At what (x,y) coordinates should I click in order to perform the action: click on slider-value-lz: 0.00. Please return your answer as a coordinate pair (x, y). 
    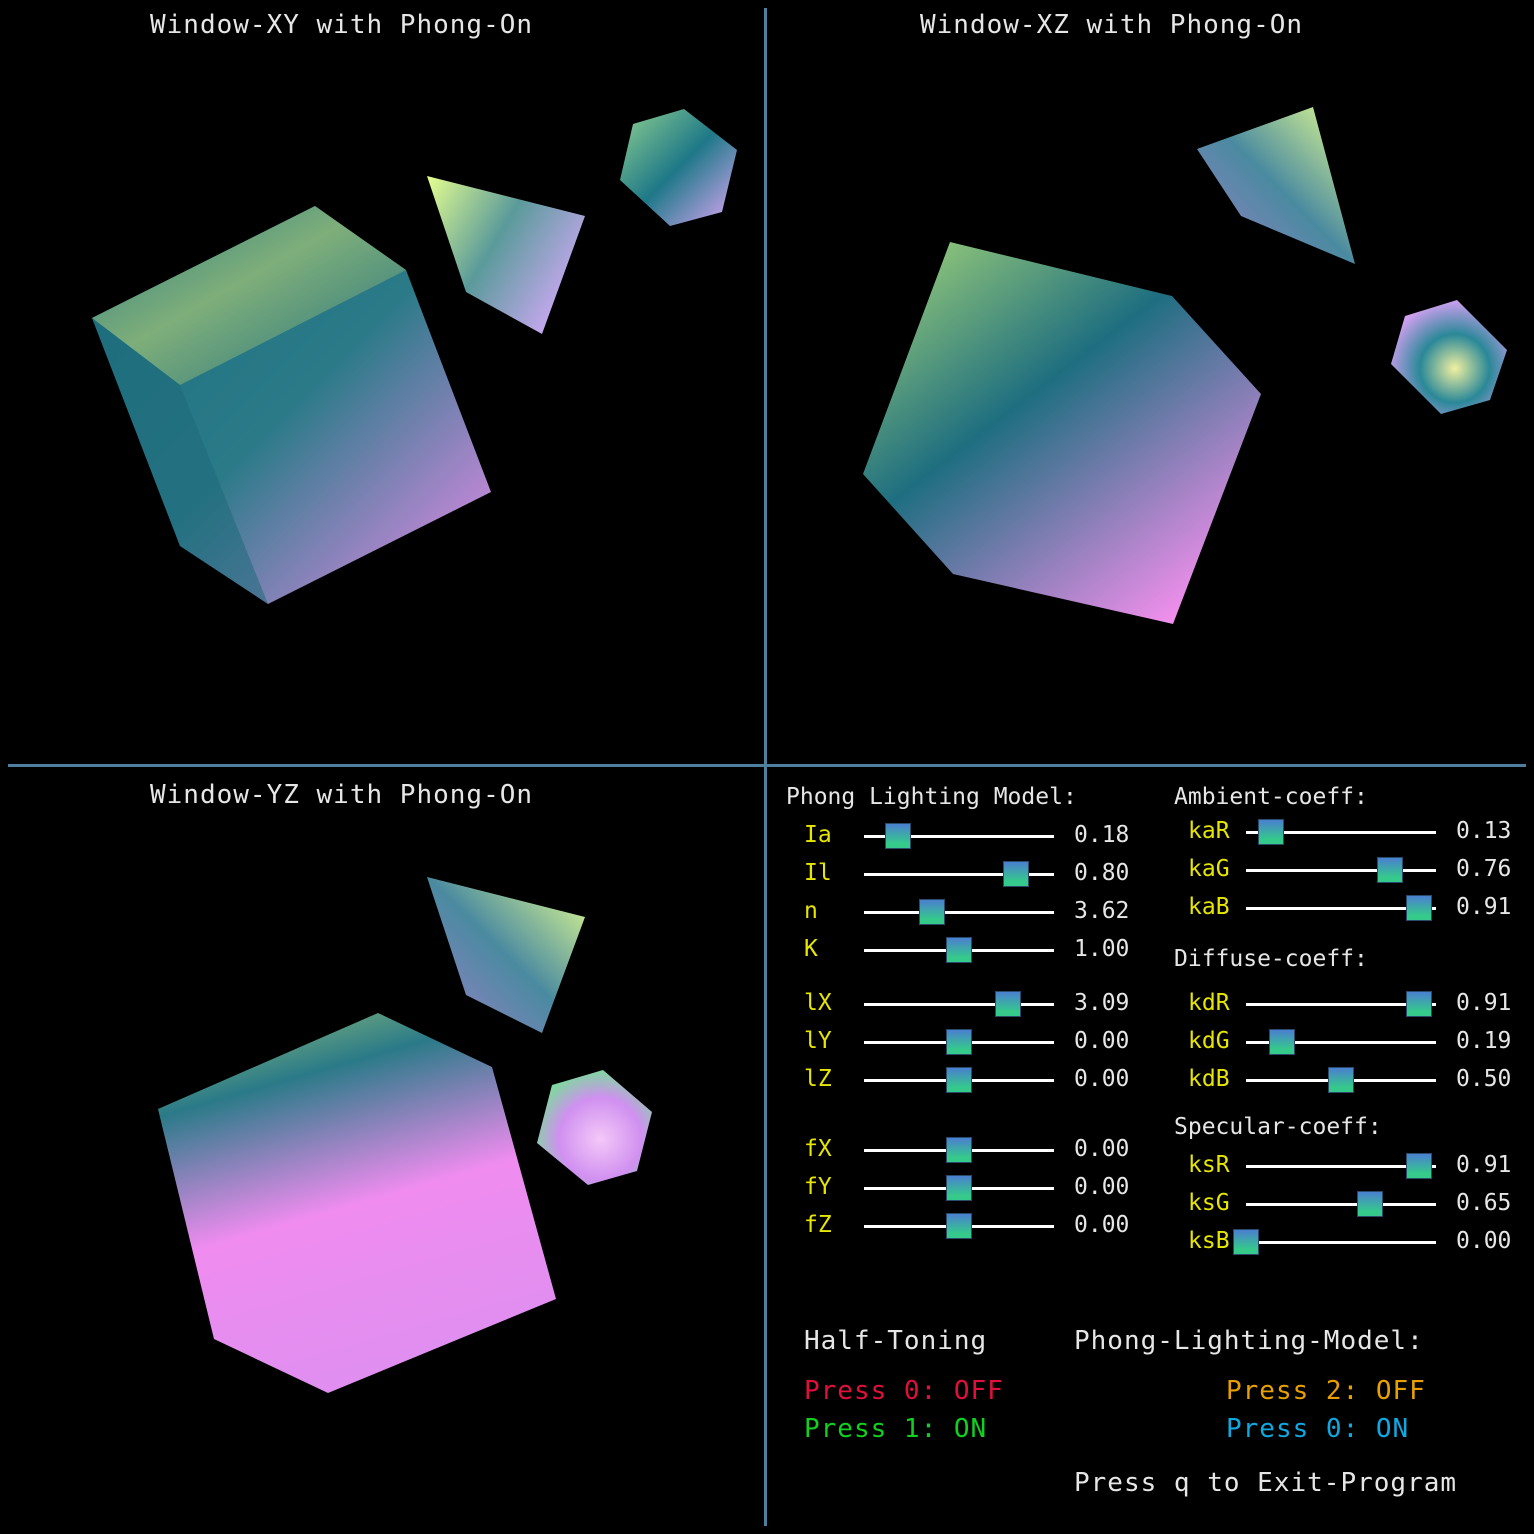
    Looking at the image, I should click on (1102, 1079).